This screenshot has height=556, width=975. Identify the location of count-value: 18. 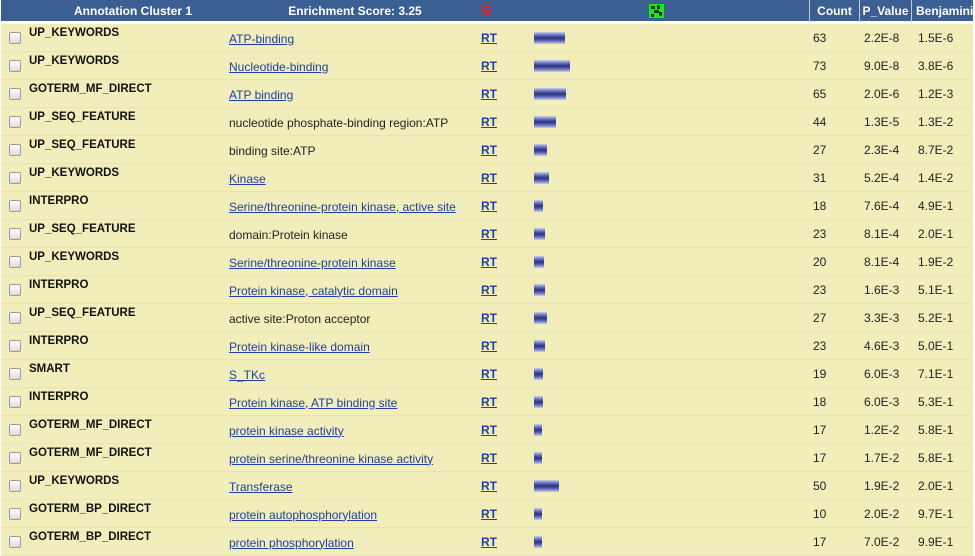
(835, 206).